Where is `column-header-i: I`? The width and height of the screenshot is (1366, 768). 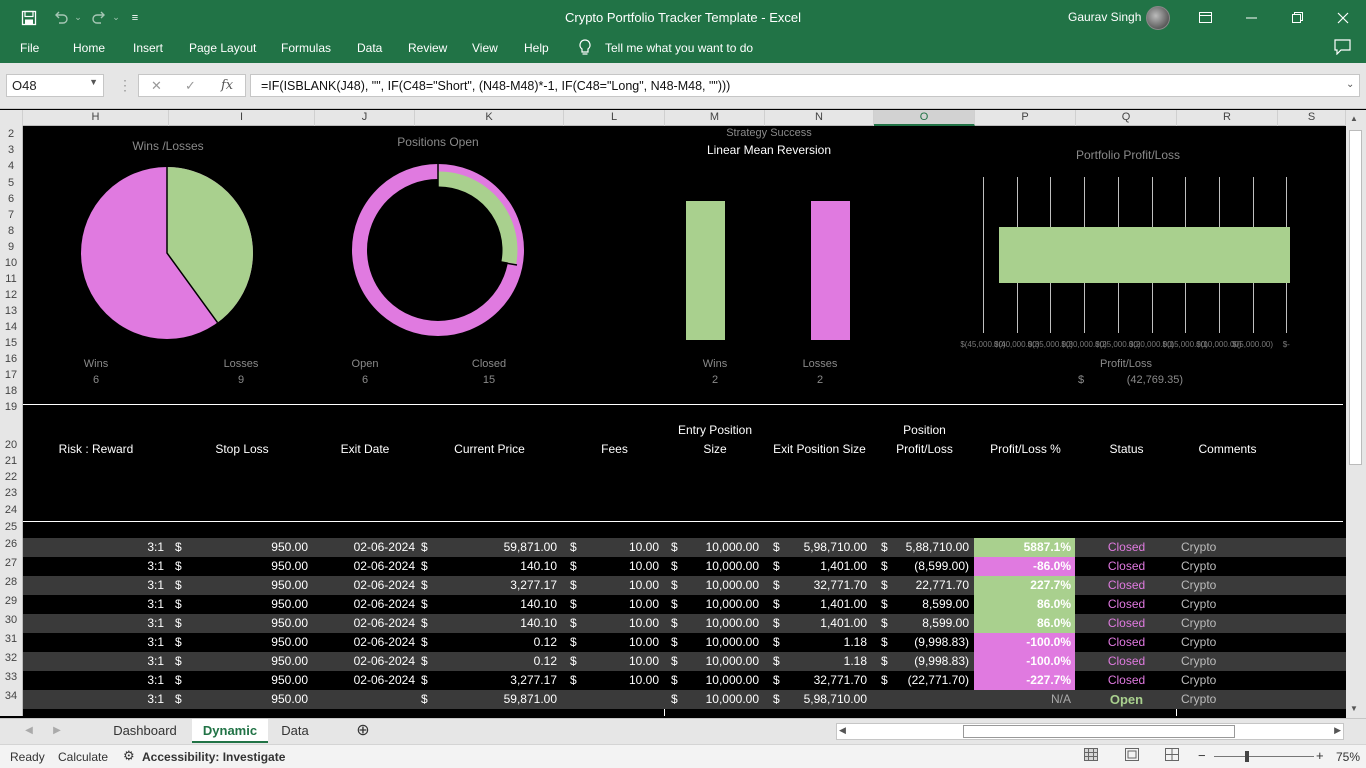
column-header-i: I is located at coordinates (242, 118).